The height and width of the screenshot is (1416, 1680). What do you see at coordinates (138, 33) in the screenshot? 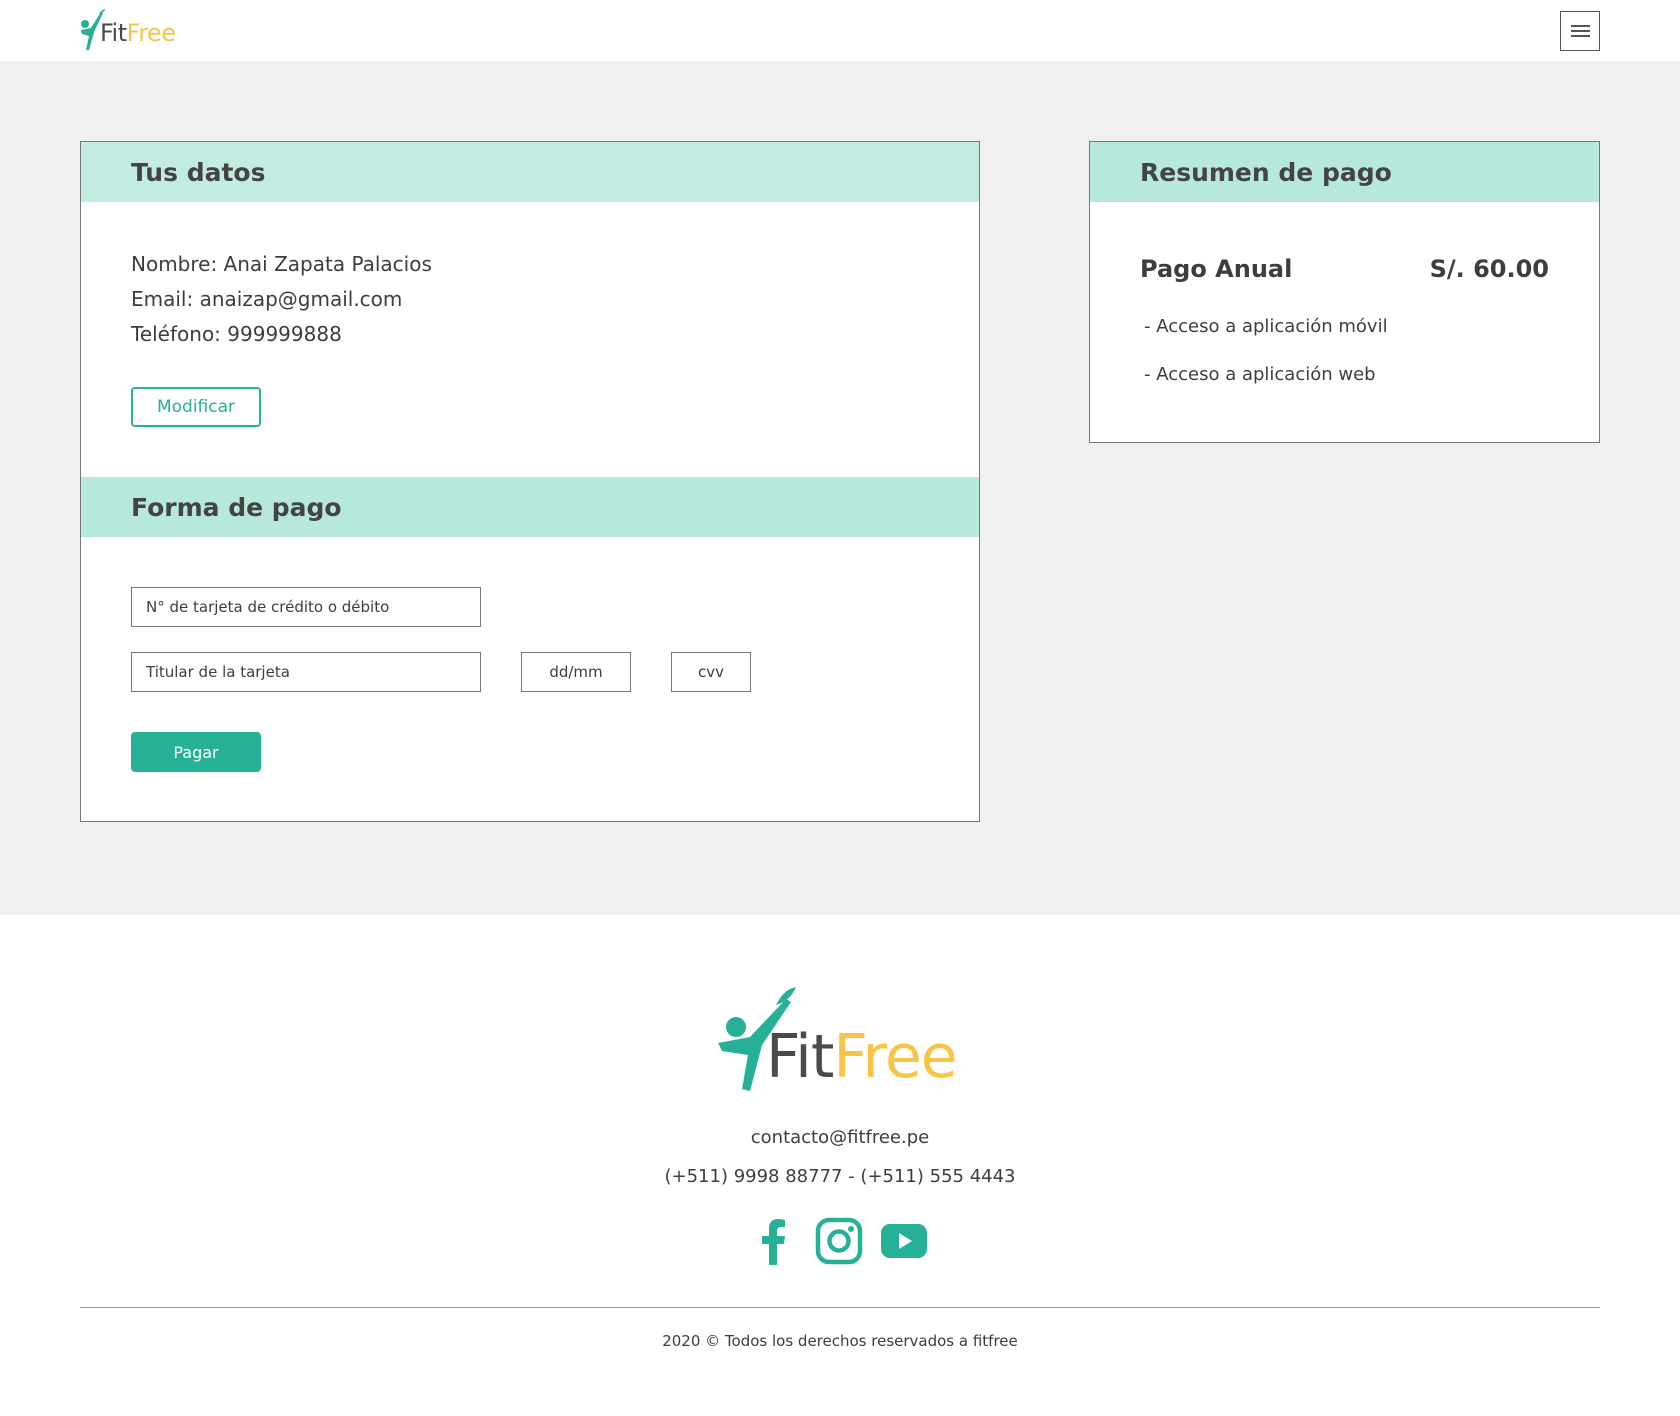
I see `brand-wordmark: FitFree` at bounding box center [138, 33].